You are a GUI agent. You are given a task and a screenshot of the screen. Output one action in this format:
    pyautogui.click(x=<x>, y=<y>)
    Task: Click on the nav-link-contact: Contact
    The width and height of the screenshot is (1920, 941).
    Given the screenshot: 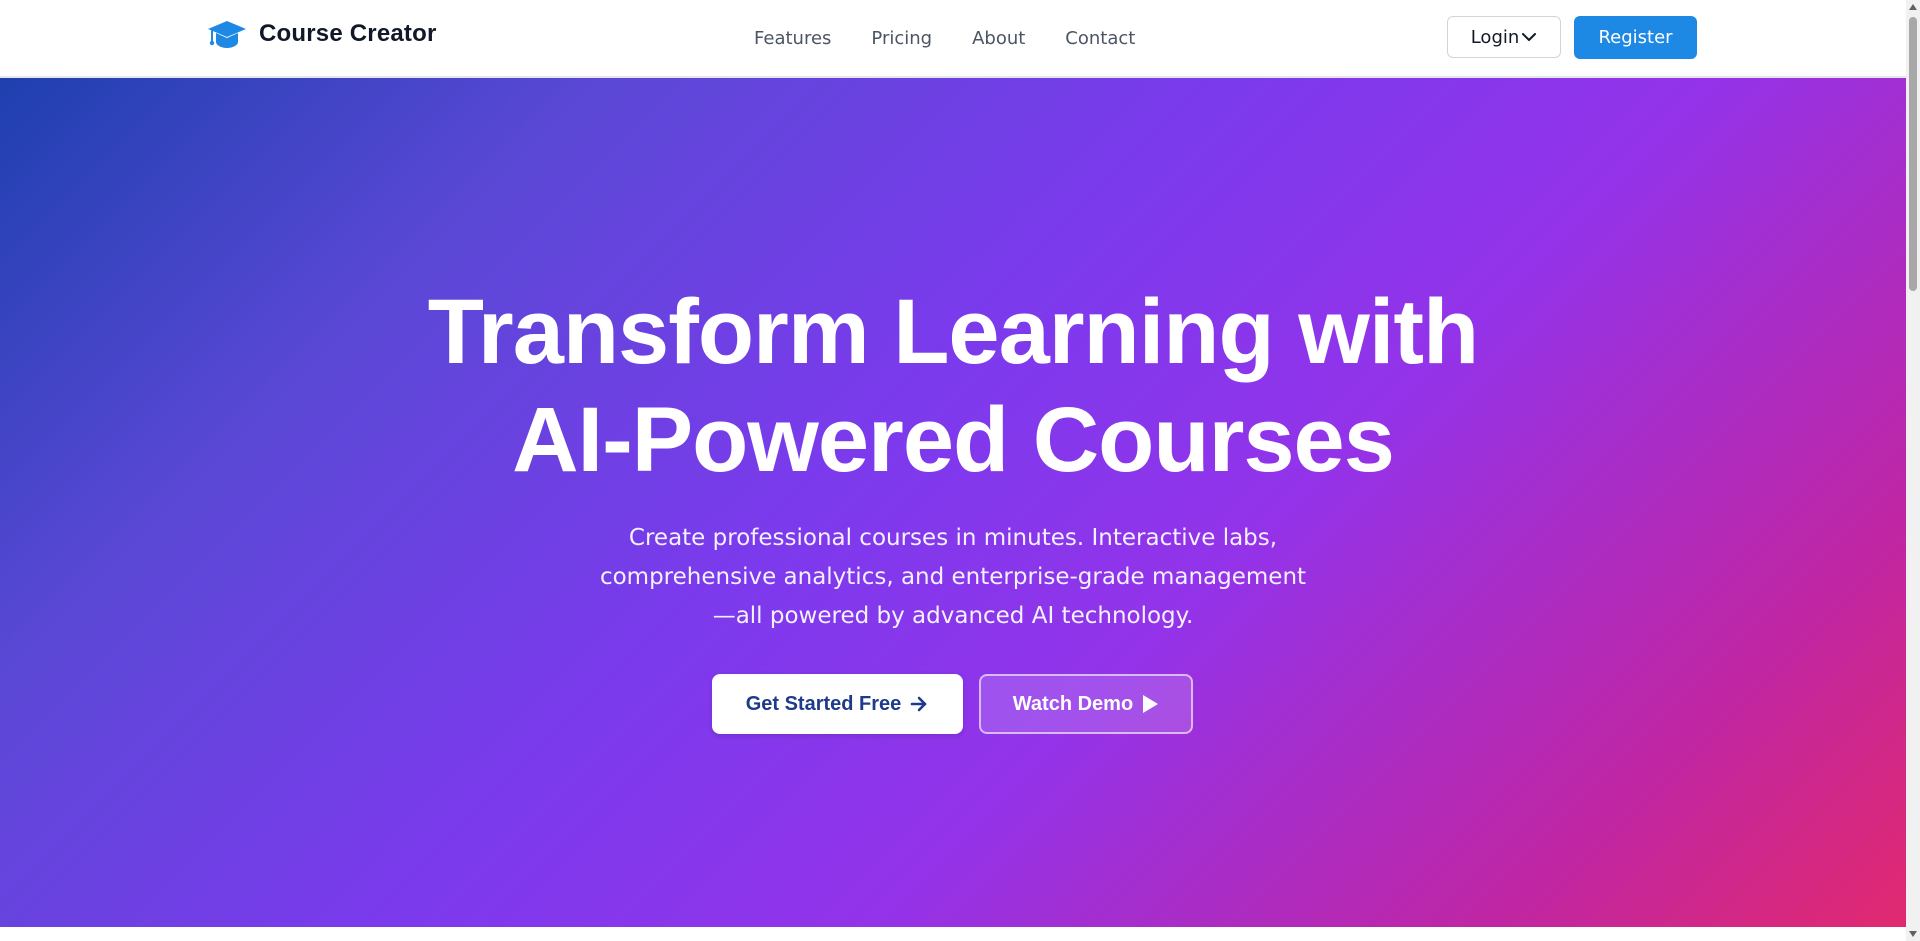 What is the action you would take?
    pyautogui.click(x=1100, y=38)
    